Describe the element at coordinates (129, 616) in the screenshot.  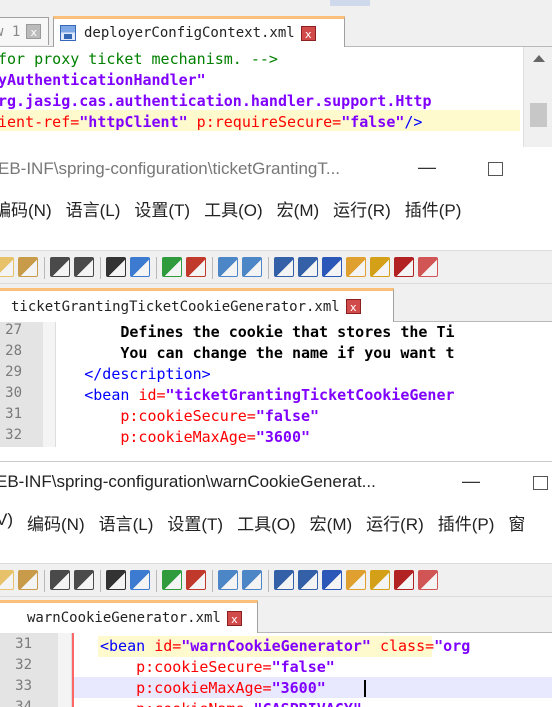
I see `tab-warn-cookie-generator: warnCookieGenerator.xml x` at that location.